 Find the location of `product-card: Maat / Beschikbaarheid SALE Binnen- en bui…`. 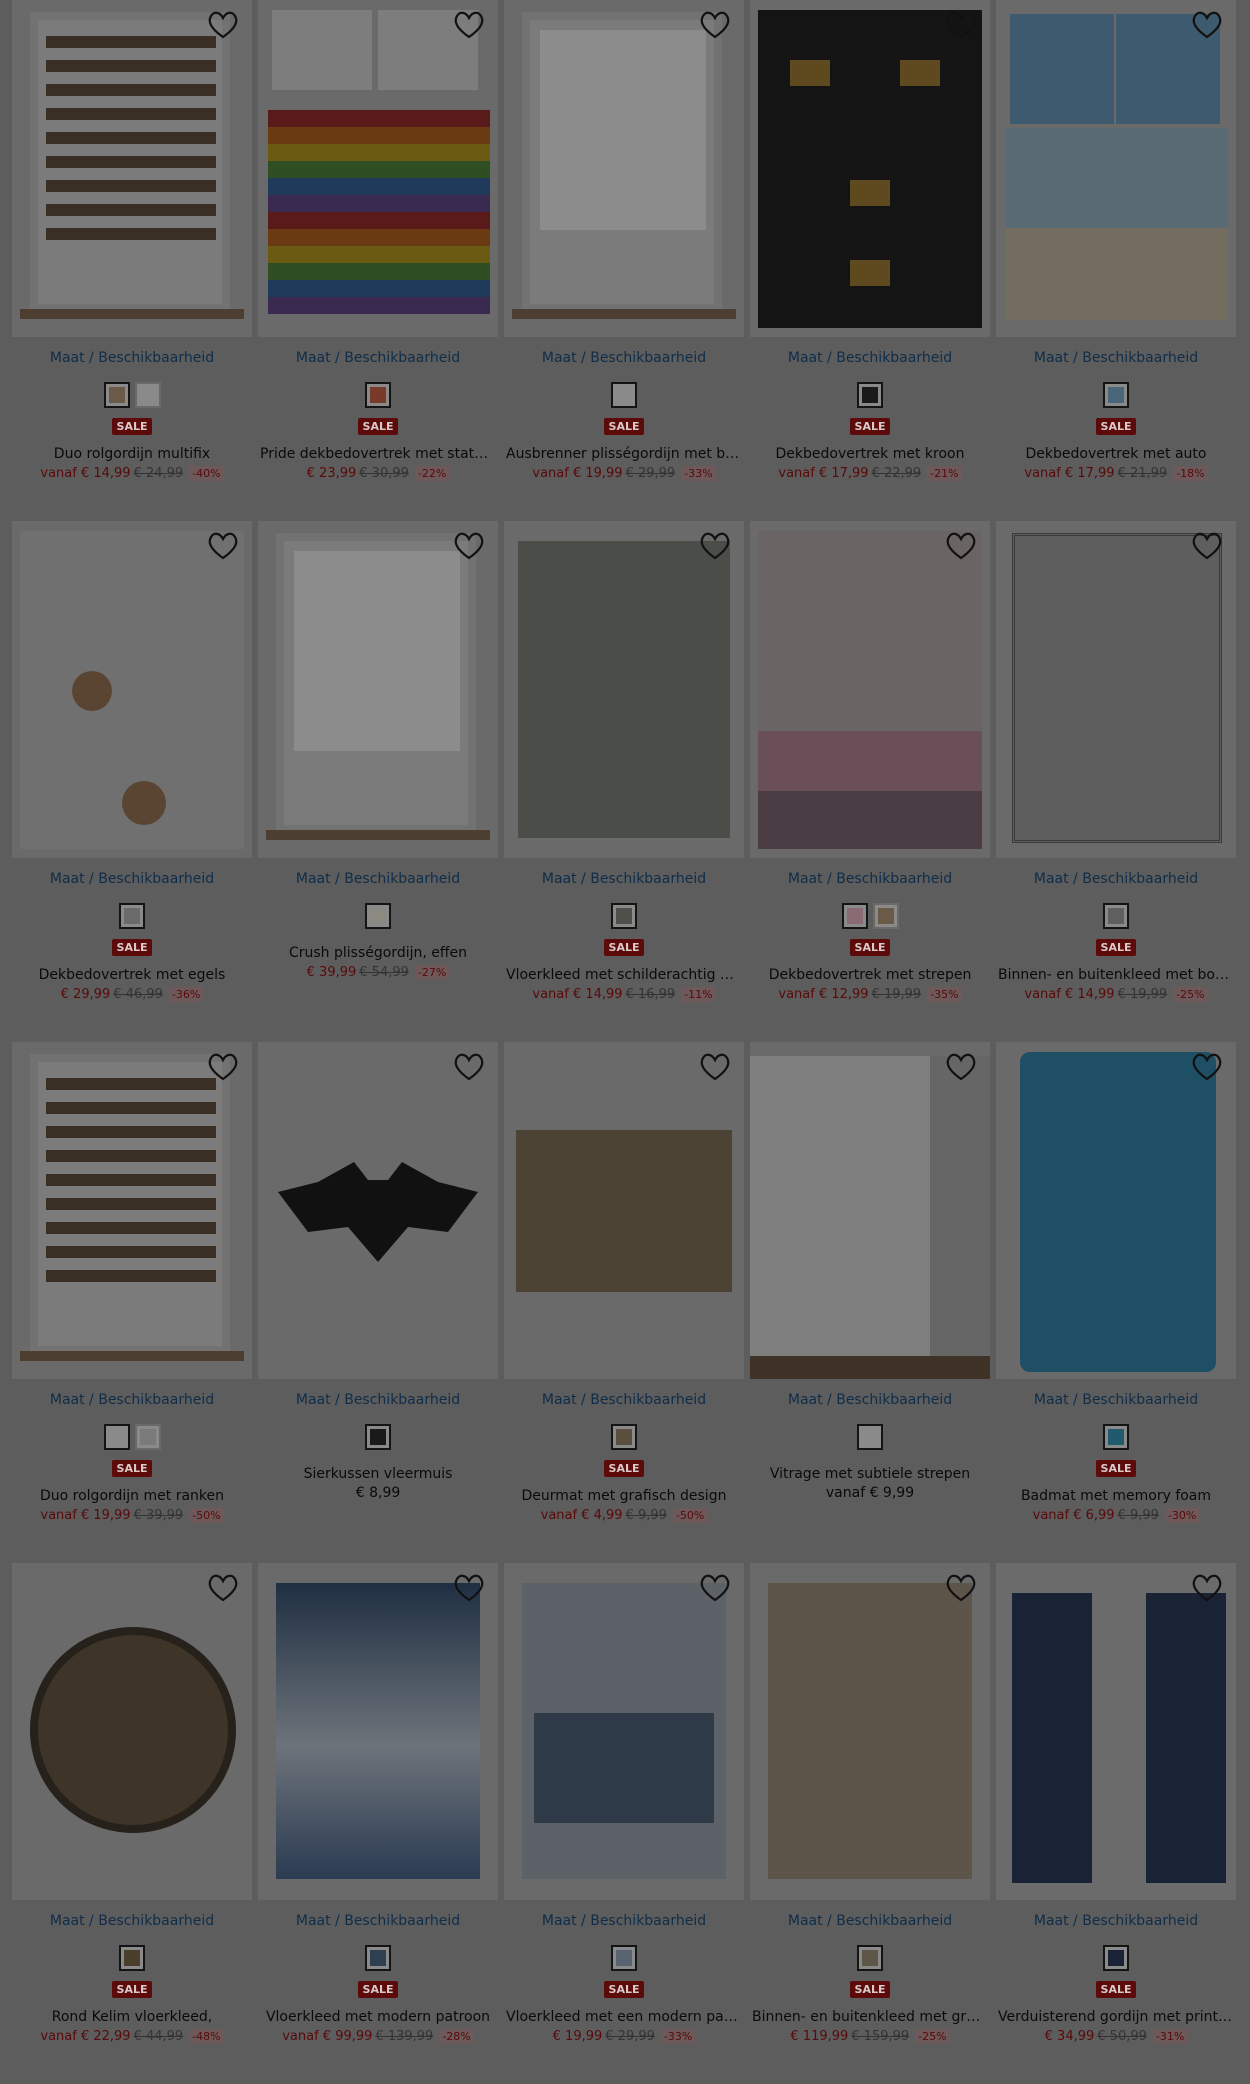

product-card: Maat / Beschikbaarheid SALE Binnen- en bui… is located at coordinates (870, 1823).